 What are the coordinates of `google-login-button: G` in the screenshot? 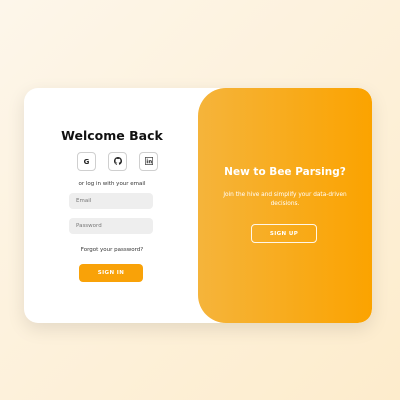 It's located at (86, 161).